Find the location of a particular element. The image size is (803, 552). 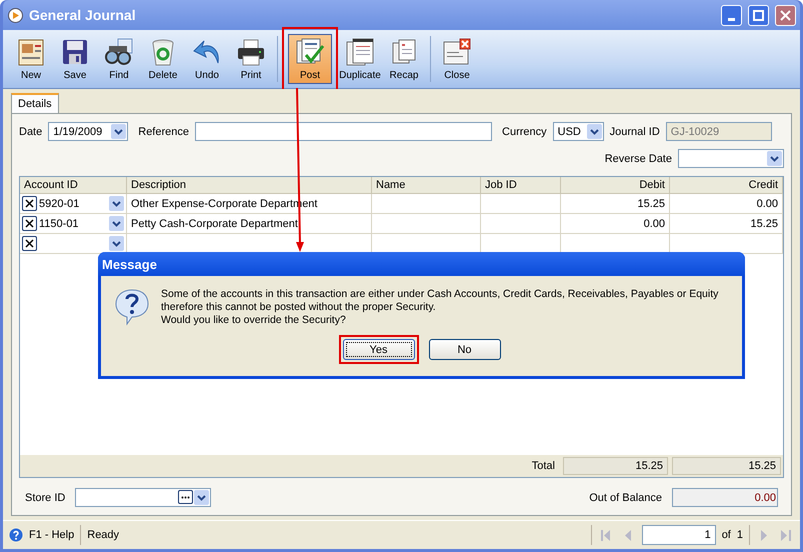

table-cell-text: 1150-01 is located at coordinates (59, 224).